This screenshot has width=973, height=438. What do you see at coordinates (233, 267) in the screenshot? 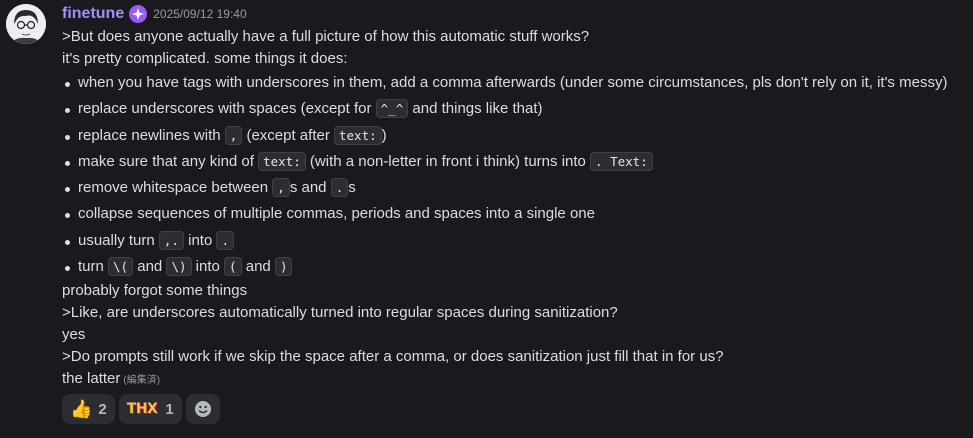
I see `inline-code: (` at bounding box center [233, 267].